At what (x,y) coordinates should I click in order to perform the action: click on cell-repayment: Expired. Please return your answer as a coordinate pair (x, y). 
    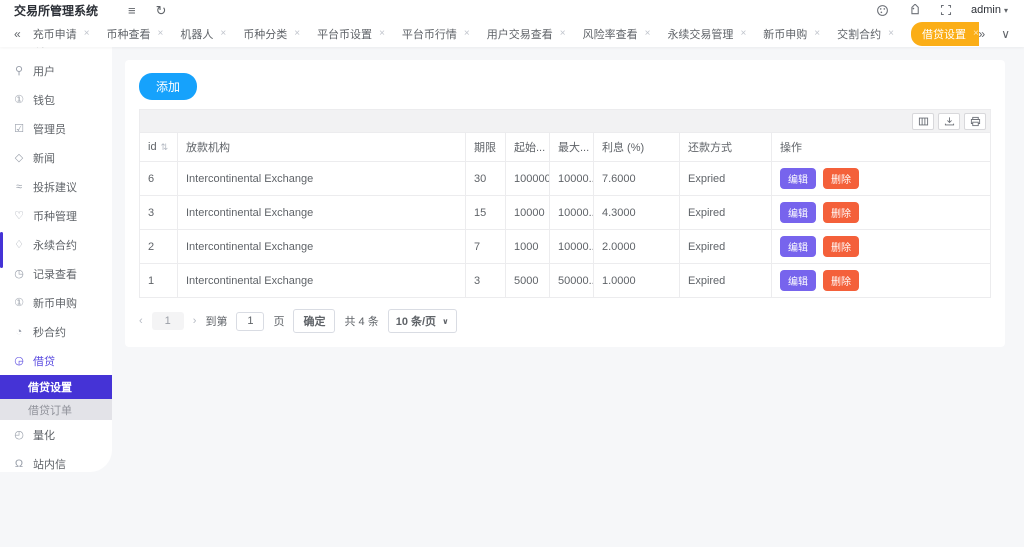
    Looking at the image, I should click on (725, 280).